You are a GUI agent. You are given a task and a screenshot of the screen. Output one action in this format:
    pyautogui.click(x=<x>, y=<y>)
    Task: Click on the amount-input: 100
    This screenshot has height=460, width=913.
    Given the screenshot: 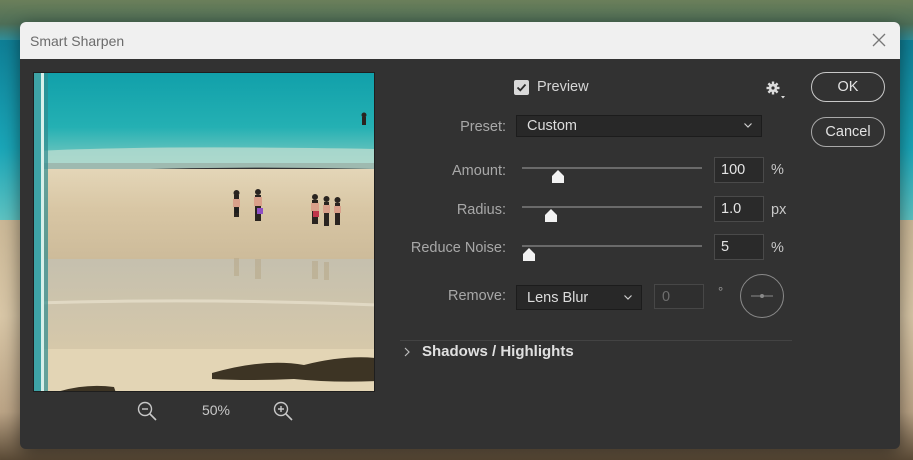 What is the action you would take?
    pyautogui.click(x=739, y=170)
    